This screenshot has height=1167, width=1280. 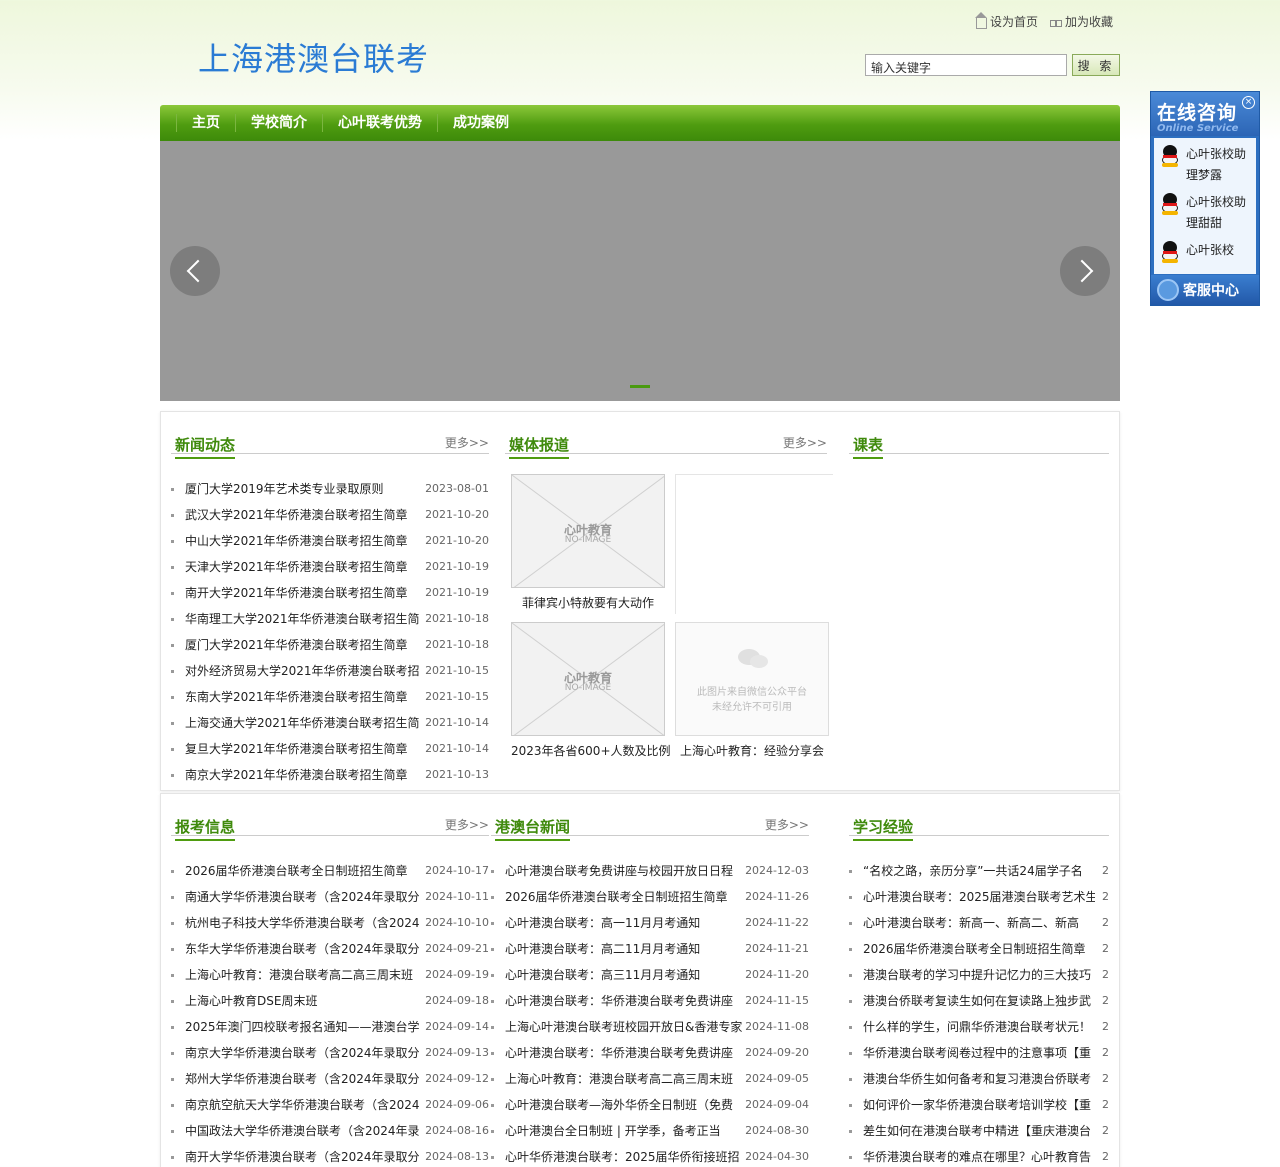 I want to click on list-item: 南通大学华侨港澳台联考（含2024年录取分 2024-10-11, so click(x=330, y=897).